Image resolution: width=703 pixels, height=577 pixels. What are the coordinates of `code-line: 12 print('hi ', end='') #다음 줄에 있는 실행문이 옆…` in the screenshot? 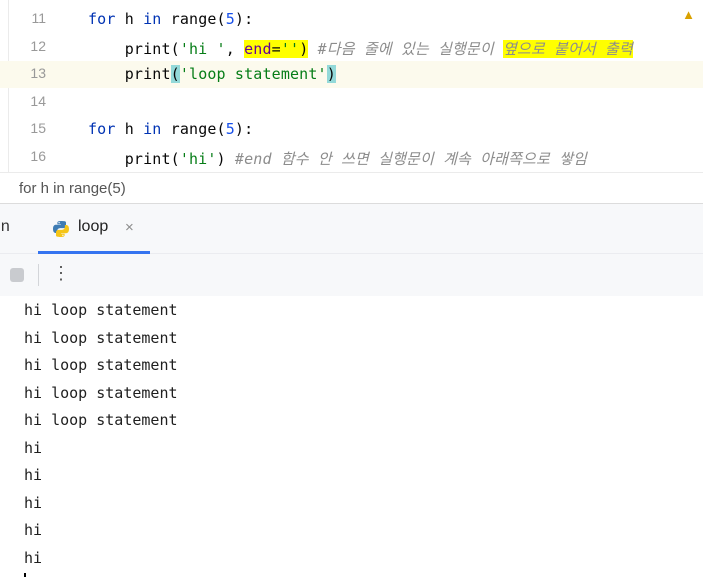 It's located at (351, 47).